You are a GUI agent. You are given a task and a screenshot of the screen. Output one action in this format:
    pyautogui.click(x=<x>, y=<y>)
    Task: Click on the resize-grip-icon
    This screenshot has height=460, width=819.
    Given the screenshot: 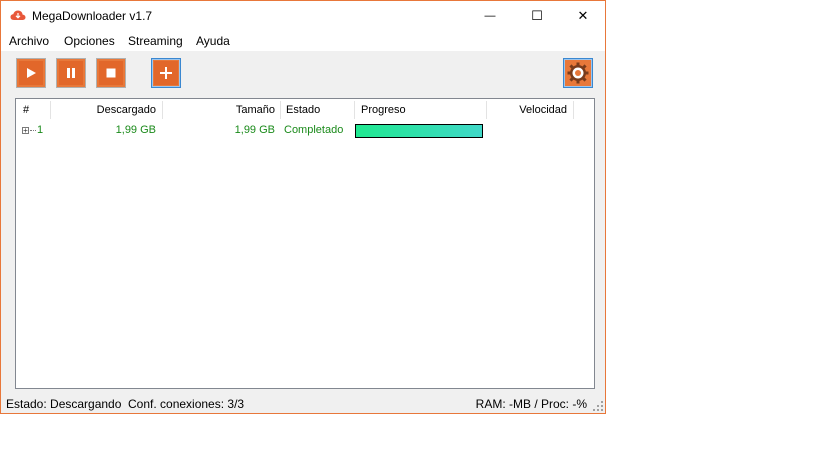 What is the action you would take?
    pyautogui.click(x=598, y=406)
    